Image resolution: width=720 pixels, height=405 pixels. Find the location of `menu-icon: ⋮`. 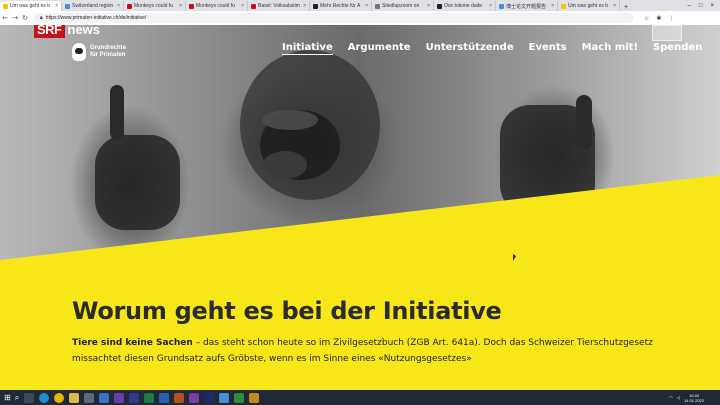

menu-icon: ⋮ is located at coordinates (671, 18).